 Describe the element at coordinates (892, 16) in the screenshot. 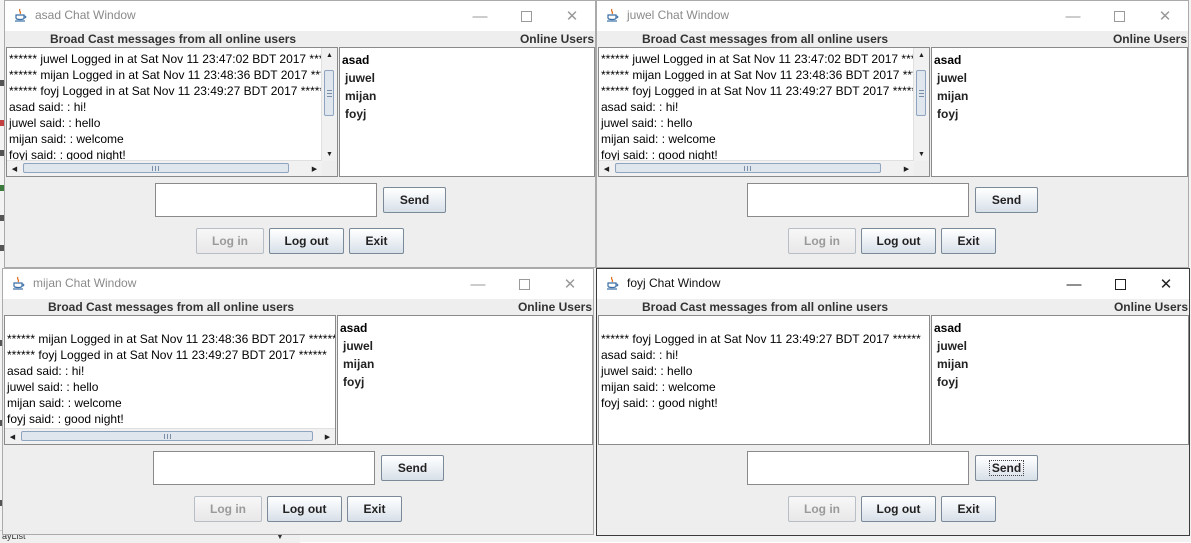

I see `title-bar: juwel Chat Window — ✕` at that location.